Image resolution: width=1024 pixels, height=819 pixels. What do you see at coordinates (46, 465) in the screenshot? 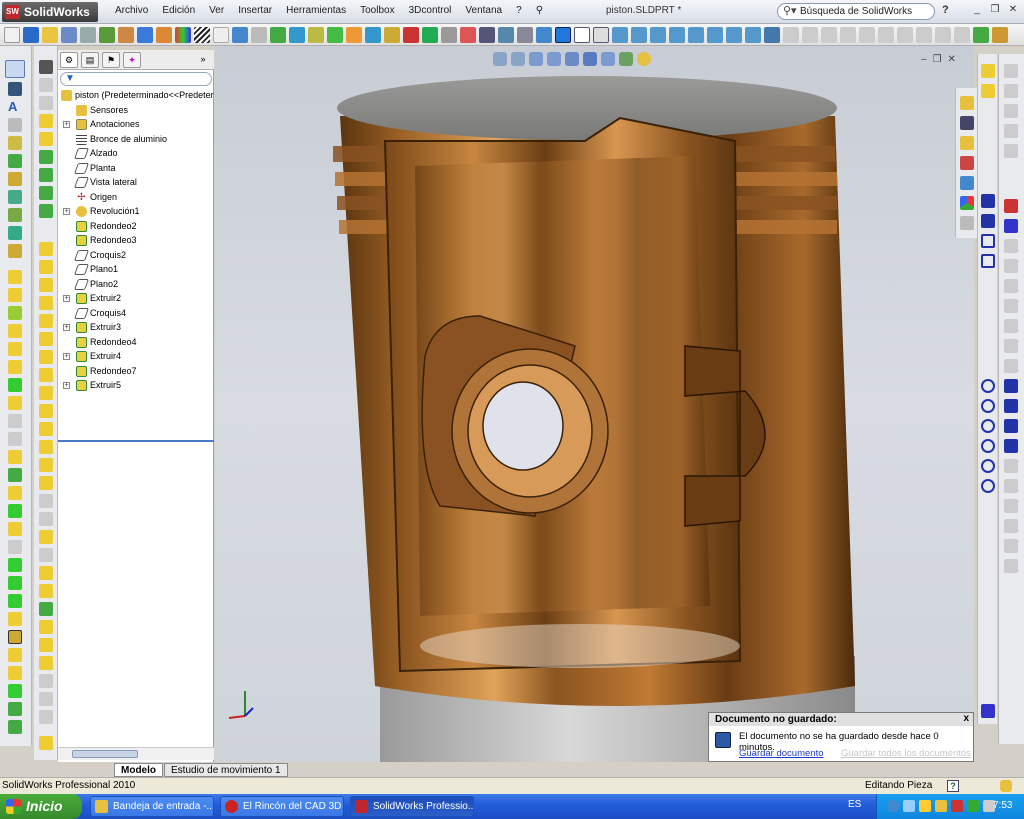
I see `weldment2-icon` at bounding box center [46, 465].